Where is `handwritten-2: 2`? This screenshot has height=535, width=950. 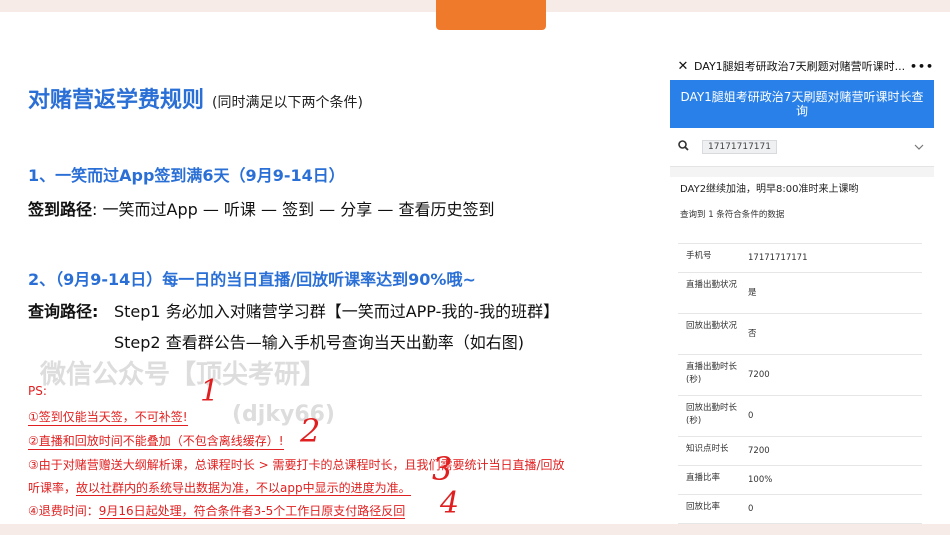 handwritten-2: 2 is located at coordinates (310, 431).